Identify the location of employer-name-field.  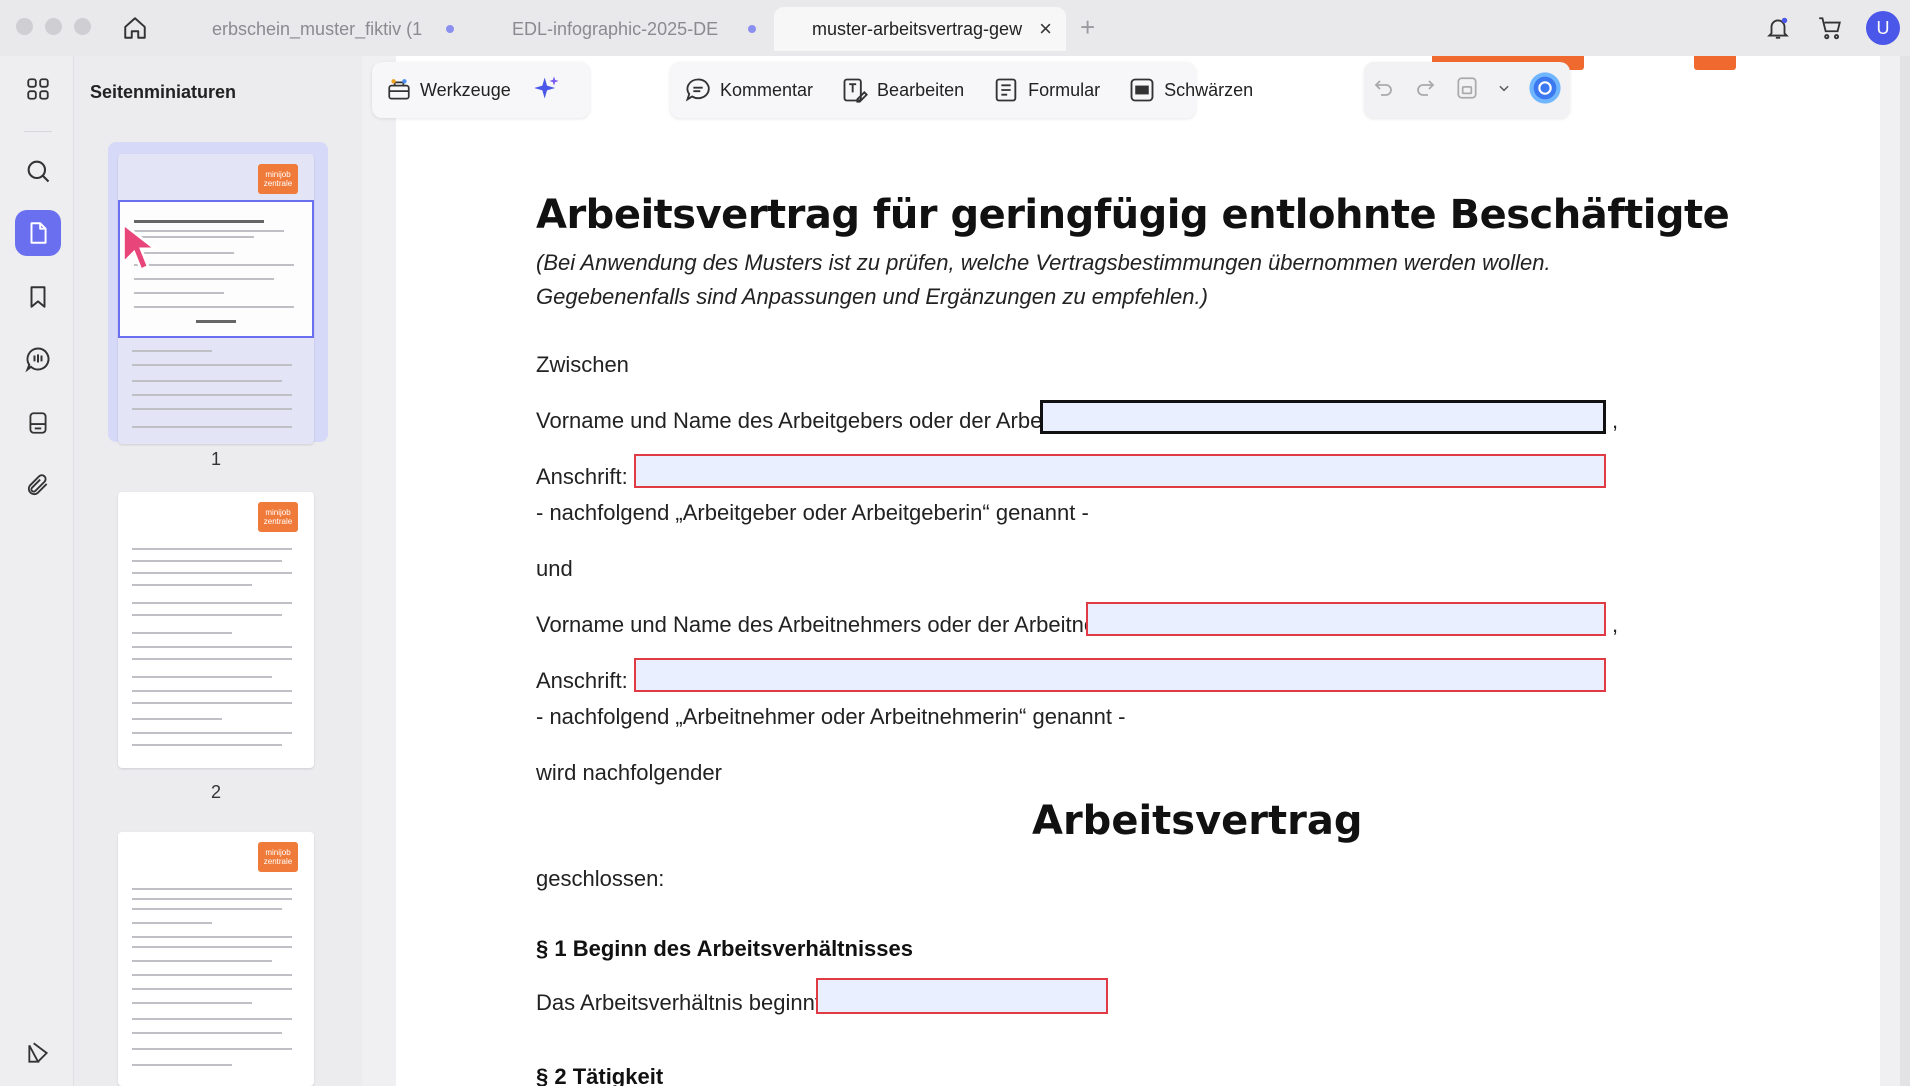
(1323, 417).